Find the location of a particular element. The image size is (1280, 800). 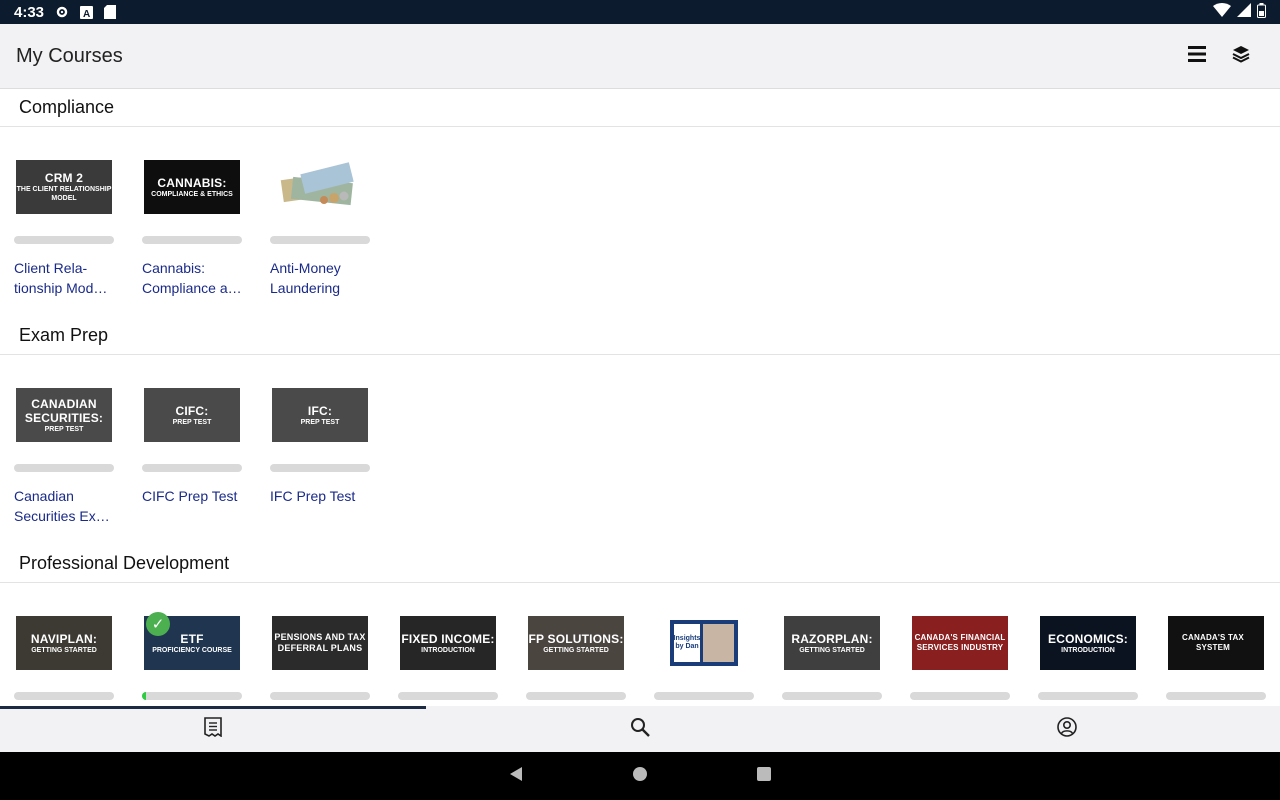

monitor-image: Insights by Dan is located at coordinates (704, 643).